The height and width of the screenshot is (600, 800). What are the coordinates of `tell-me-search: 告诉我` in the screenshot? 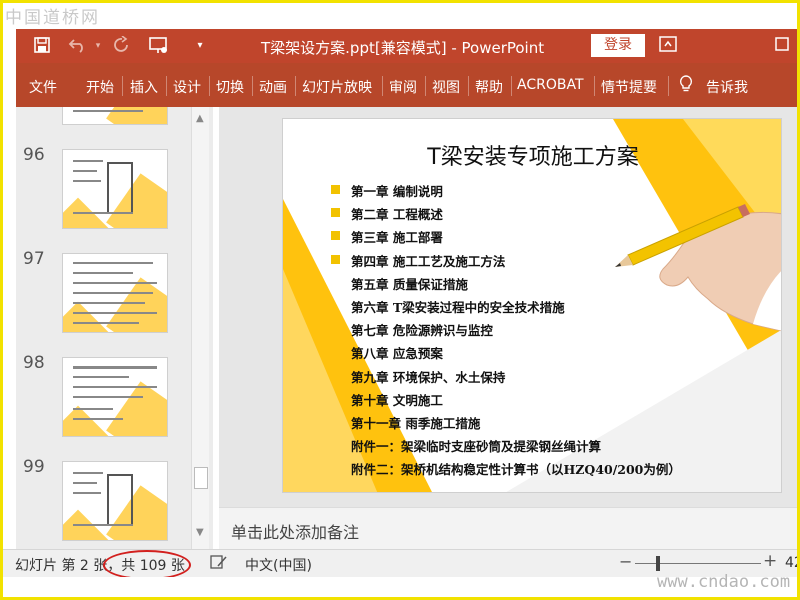 It's located at (727, 87).